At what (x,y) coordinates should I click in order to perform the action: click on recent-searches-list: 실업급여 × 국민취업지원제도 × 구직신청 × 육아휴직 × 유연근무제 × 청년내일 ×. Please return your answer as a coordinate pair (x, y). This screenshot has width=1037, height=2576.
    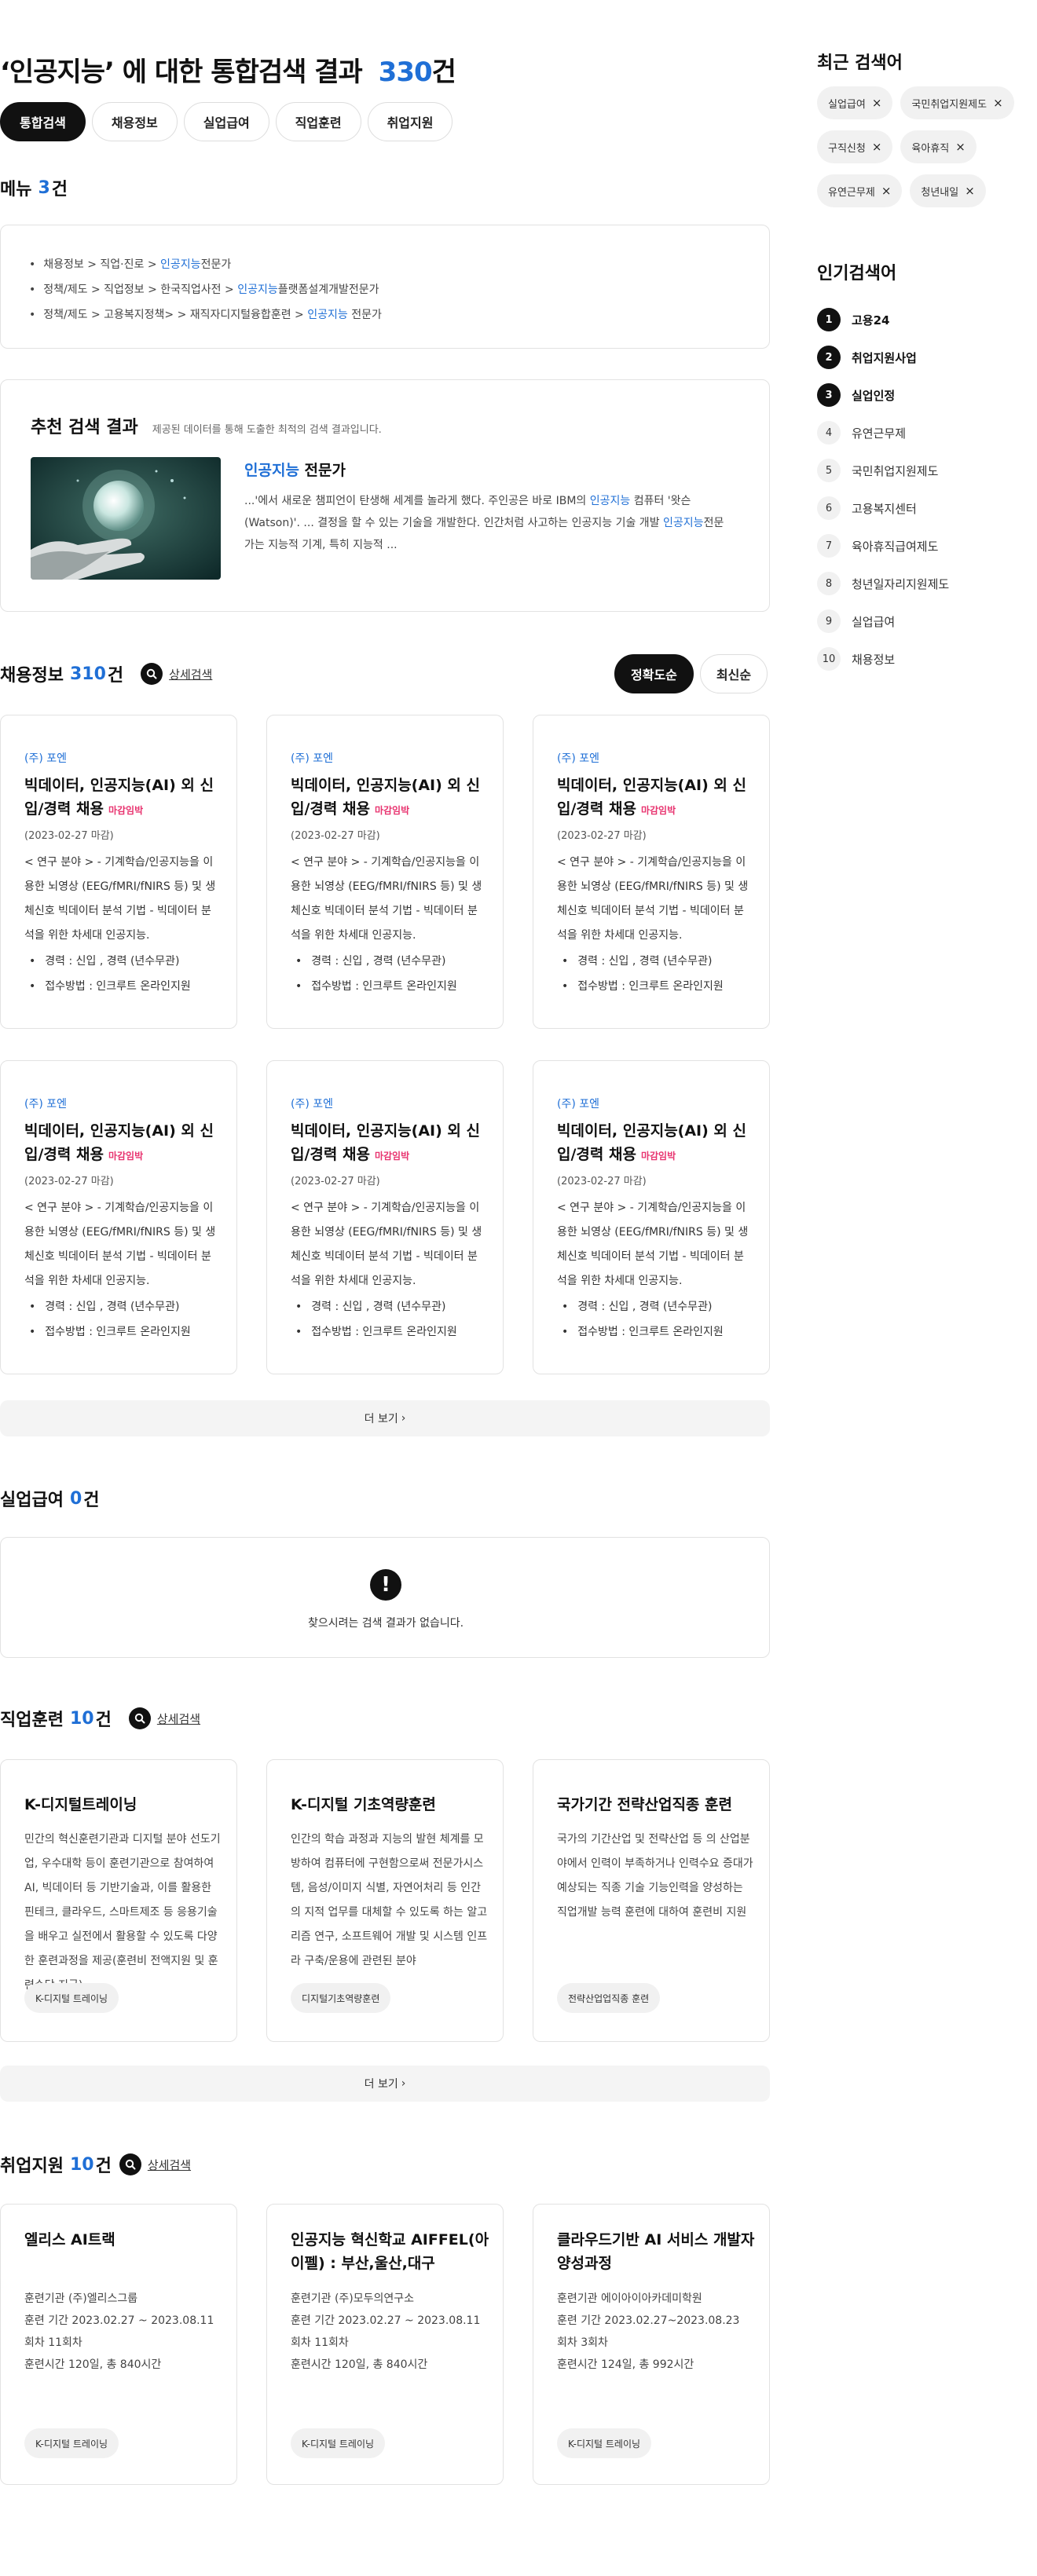
    Looking at the image, I should click on (923, 146).